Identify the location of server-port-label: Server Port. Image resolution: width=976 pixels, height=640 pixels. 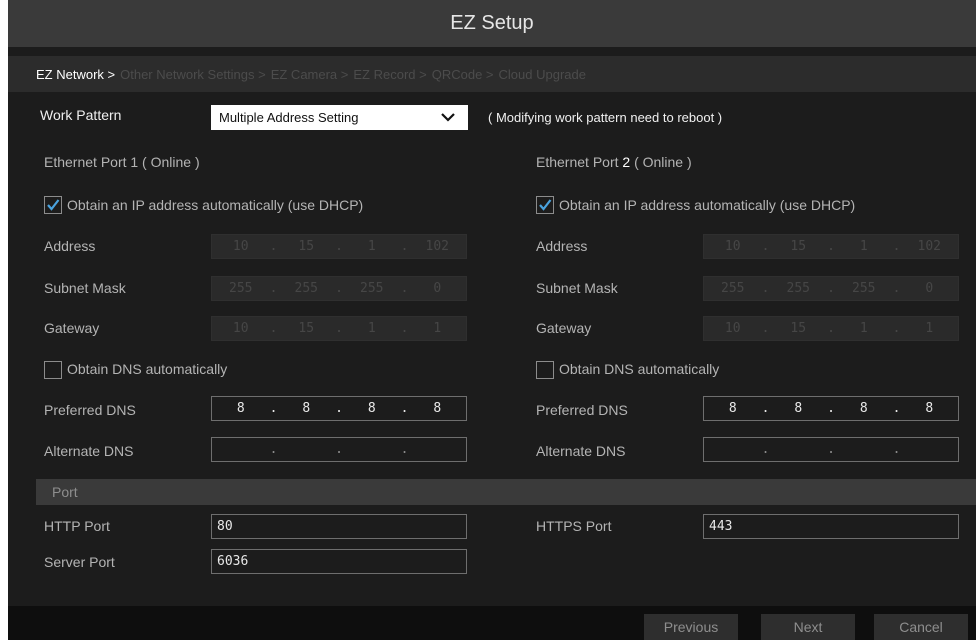
(79, 562).